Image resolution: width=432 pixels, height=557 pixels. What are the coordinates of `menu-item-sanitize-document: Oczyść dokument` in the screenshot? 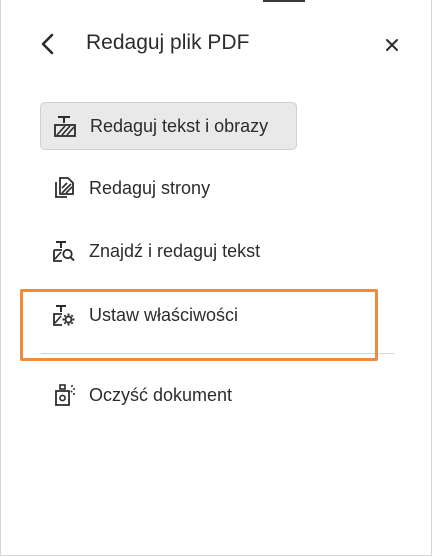 It's located at (168, 395).